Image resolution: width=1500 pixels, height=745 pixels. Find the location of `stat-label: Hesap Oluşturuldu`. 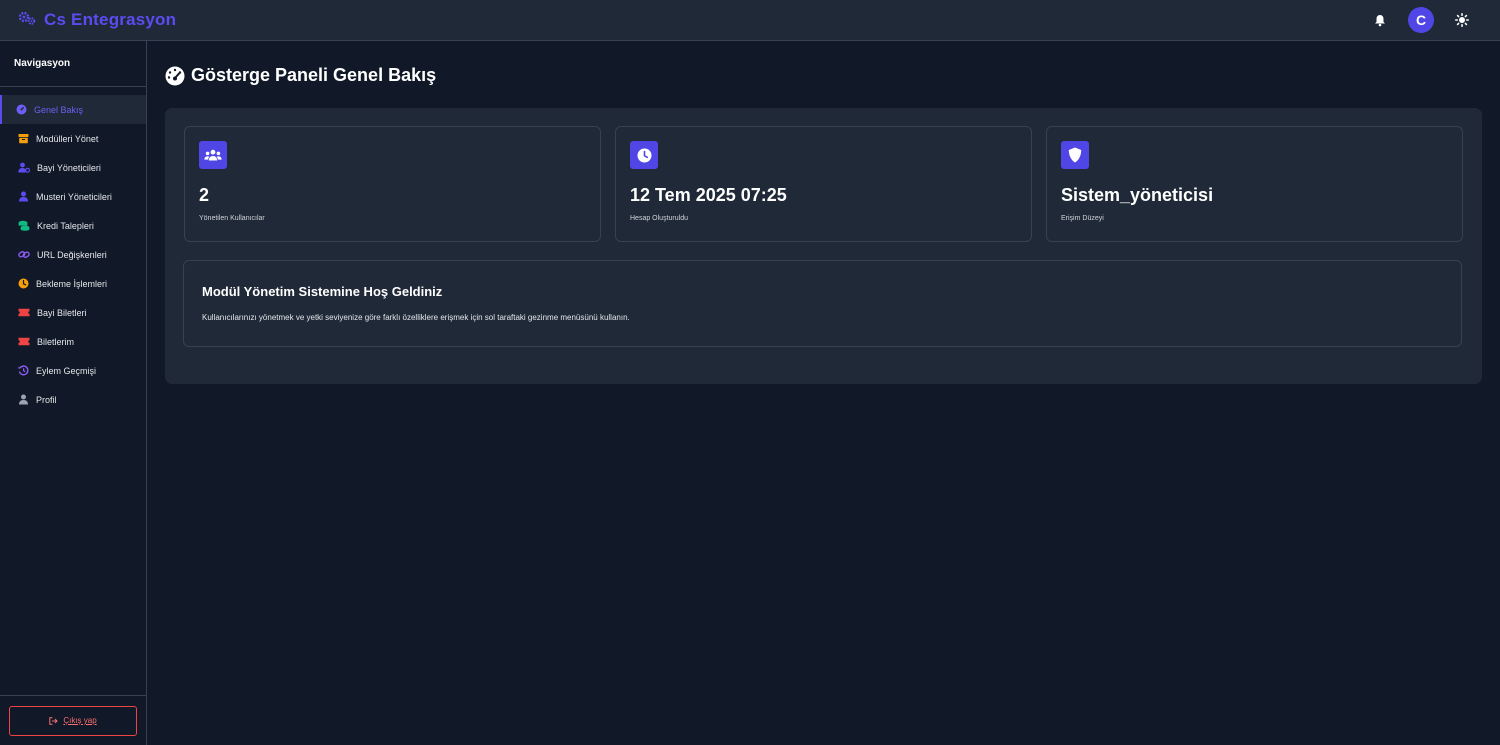

stat-label: Hesap Oluşturuldu is located at coordinates (659, 218).